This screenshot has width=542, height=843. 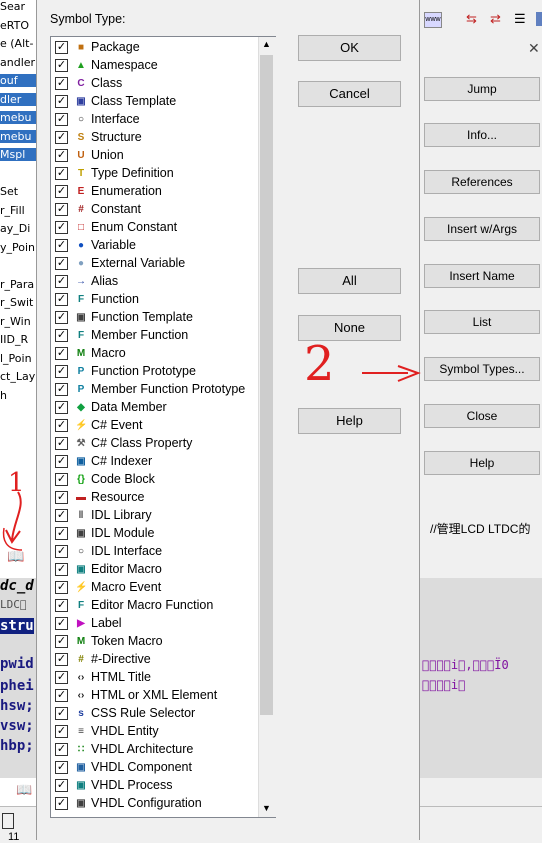 I want to click on background-list-item: eRTO, so click(x=14, y=25).